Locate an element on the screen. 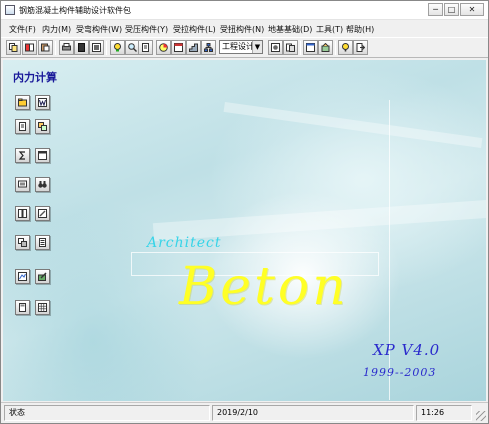 This screenshot has height=424, width=489. status-date: 2019/2/10 is located at coordinates (313, 413).